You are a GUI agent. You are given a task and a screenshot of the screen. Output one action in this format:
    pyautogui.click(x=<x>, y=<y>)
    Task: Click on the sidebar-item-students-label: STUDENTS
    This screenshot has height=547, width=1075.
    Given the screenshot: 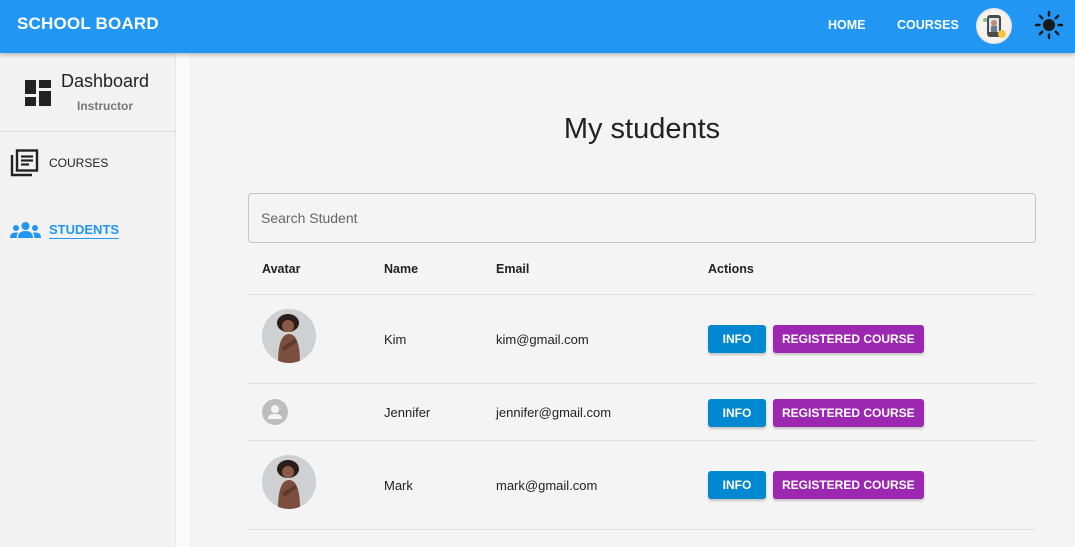 What is the action you would take?
    pyautogui.click(x=84, y=230)
    